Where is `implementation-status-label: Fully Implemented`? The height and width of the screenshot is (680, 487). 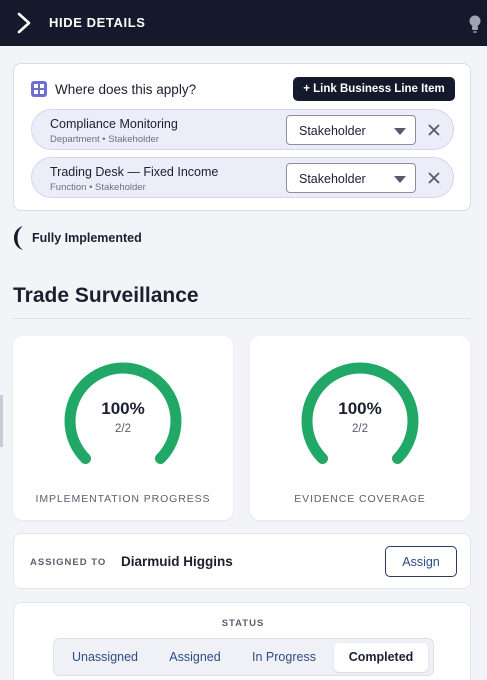
implementation-status-label: Fully Implemented is located at coordinates (87, 238).